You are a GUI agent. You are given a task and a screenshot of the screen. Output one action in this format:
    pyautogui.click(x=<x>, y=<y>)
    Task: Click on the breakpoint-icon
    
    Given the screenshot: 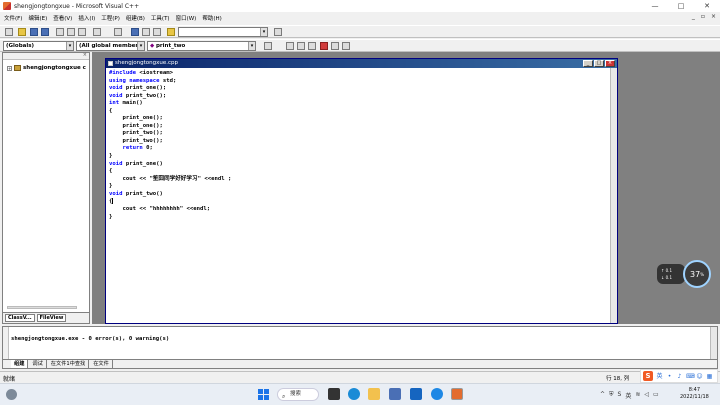 What is the action you would take?
    pyautogui.click(x=346, y=46)
    